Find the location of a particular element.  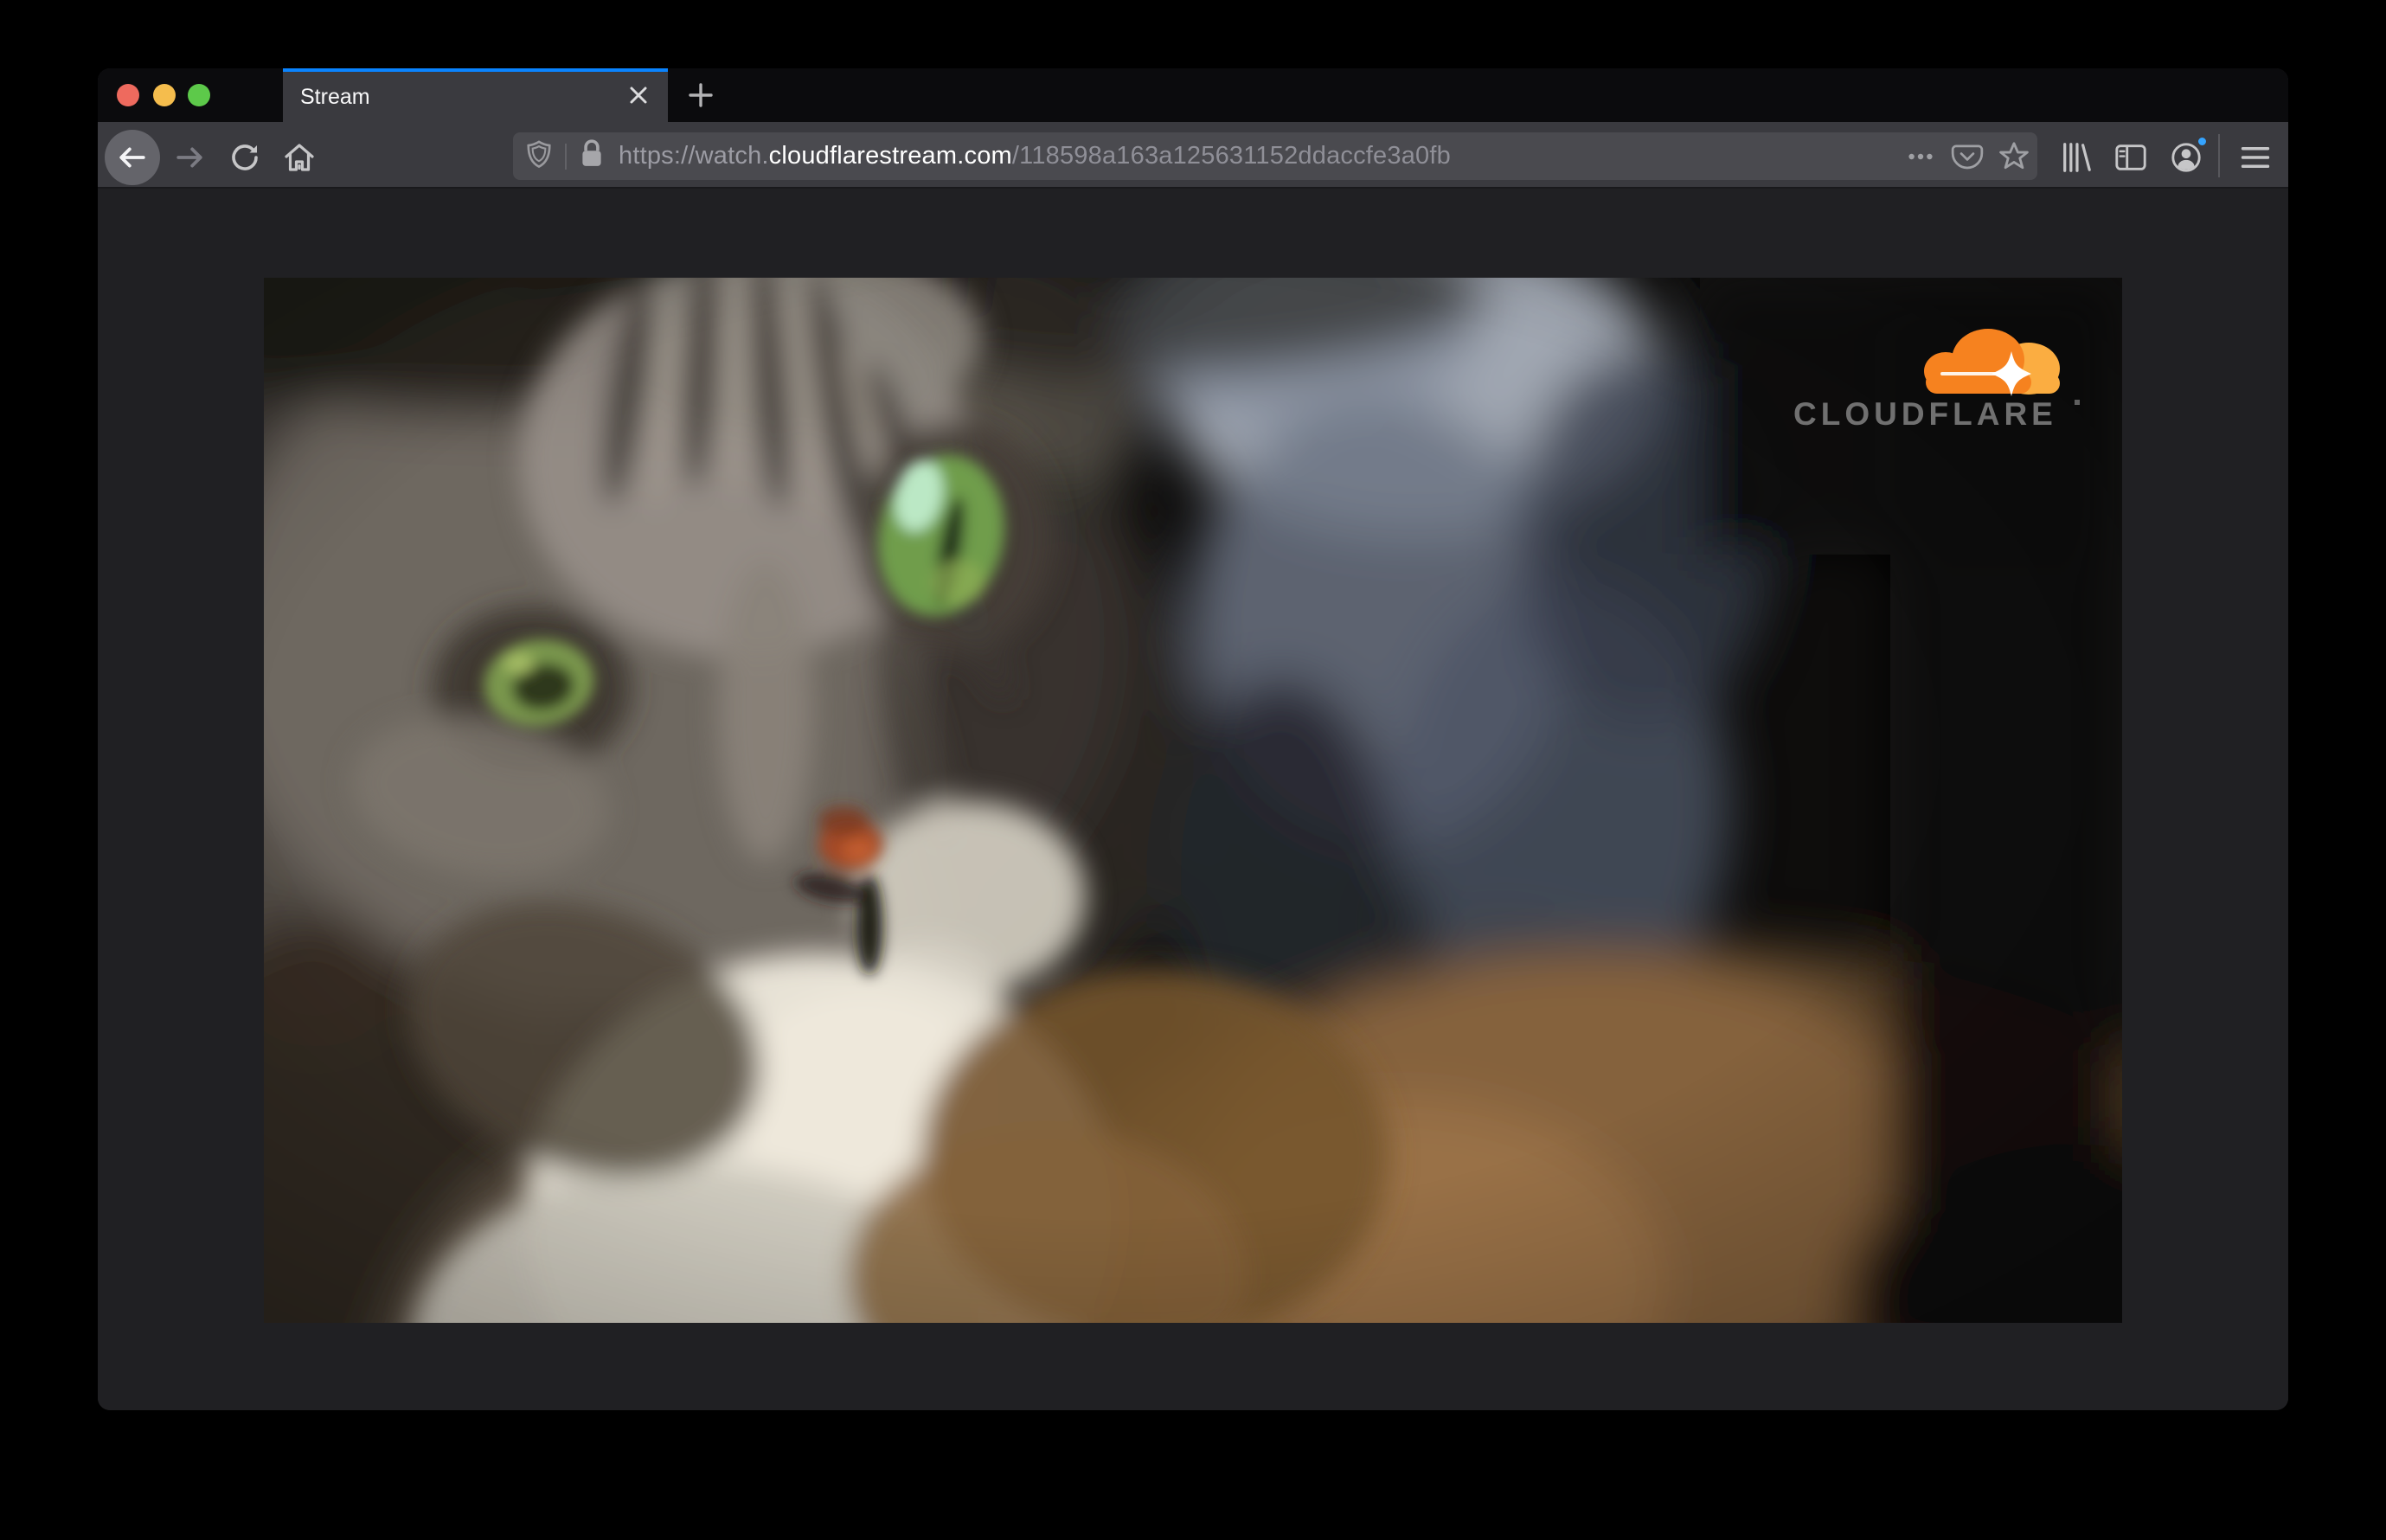

page-action-buttons is located at coordinates (1967, 156).